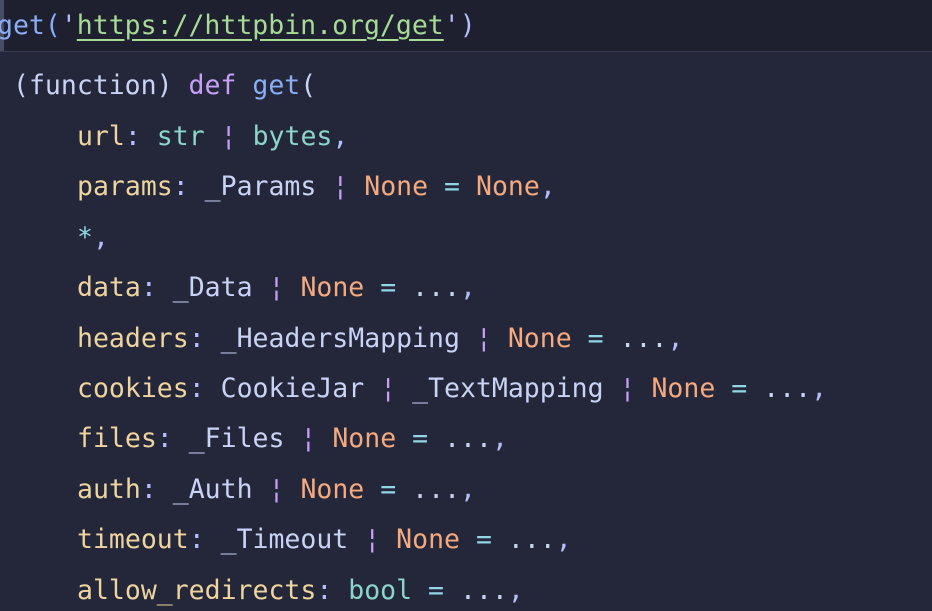 This screenshot has width=932, height=611. Describe the element at coordinates (308, 85) in the screenshot. I see `open-paren: (` at that location.